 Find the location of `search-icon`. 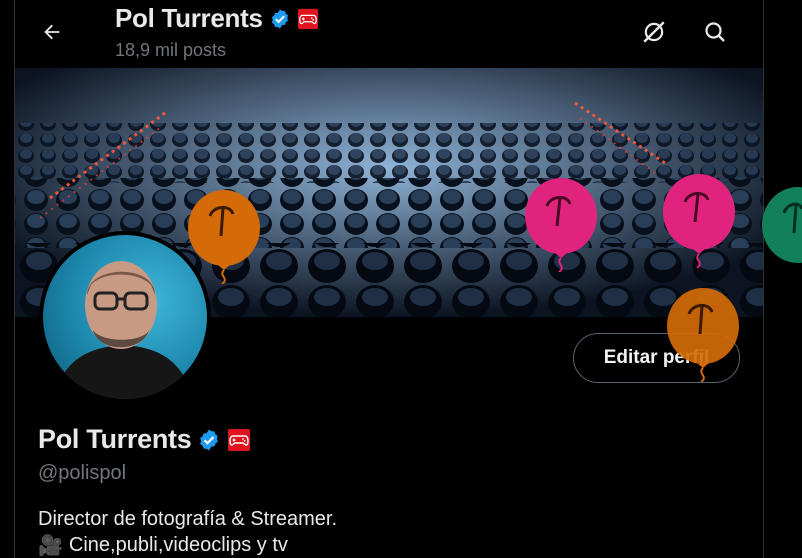

search-icon is located at coordinates (715, 32).